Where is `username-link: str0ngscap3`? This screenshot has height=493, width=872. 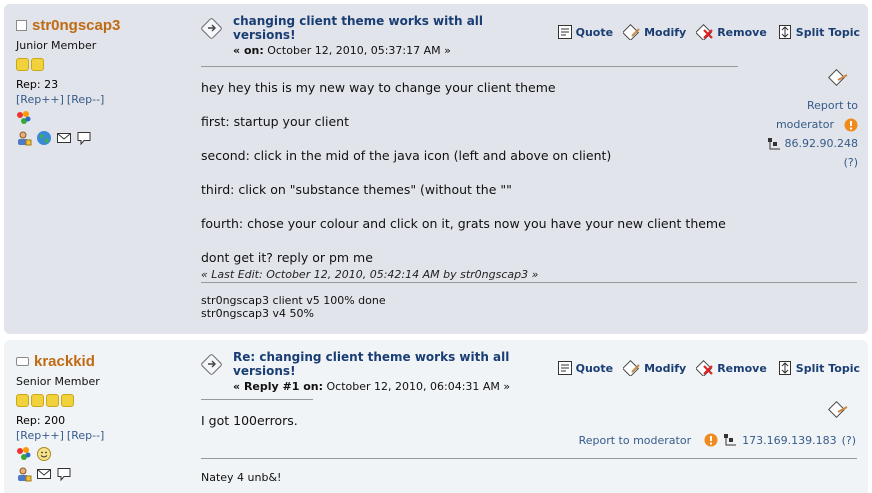
username-link: str0ngscap3 is located at coordinates (76, 25).